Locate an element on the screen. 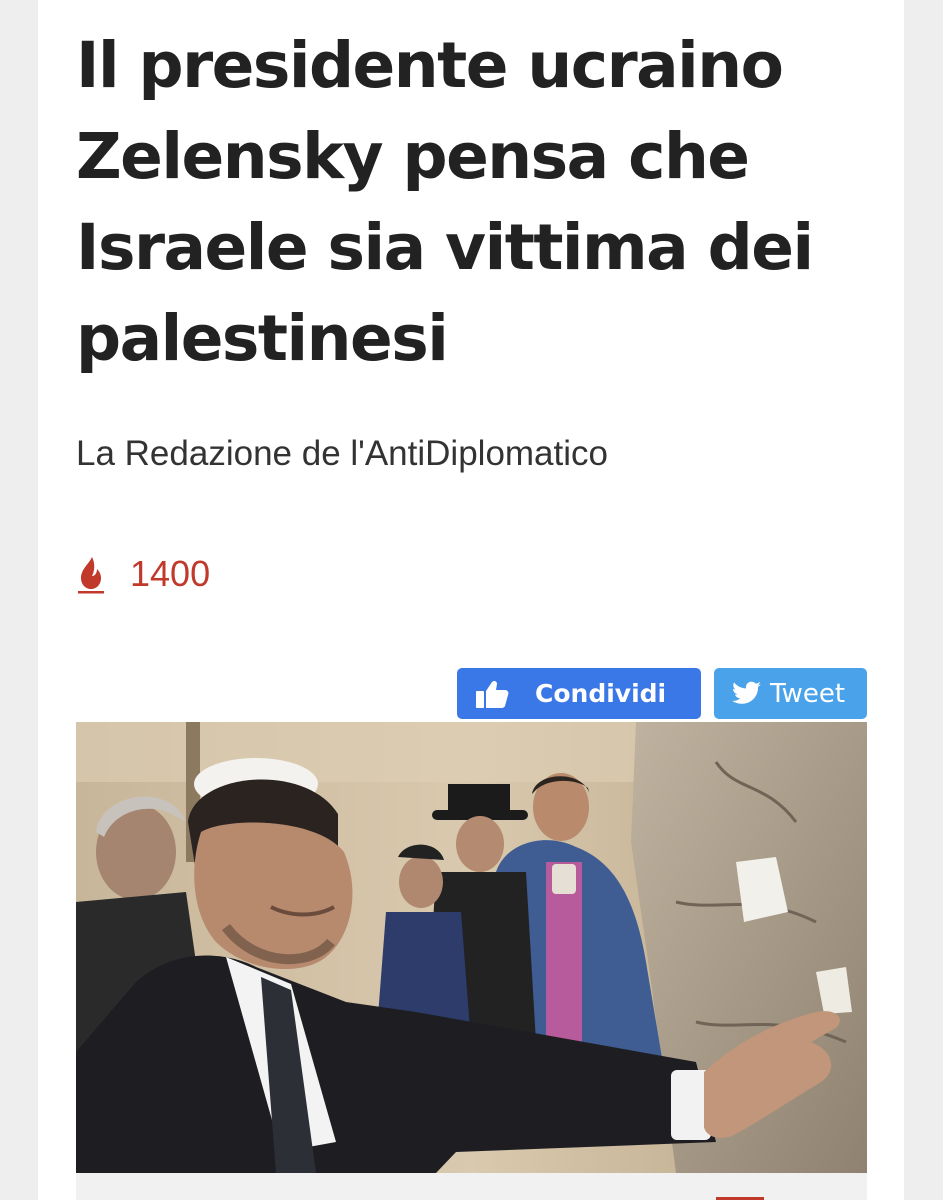 The width and height of the screenshot is (943, 1200). views-counter: 1400 is located at coordinates (143, 574).